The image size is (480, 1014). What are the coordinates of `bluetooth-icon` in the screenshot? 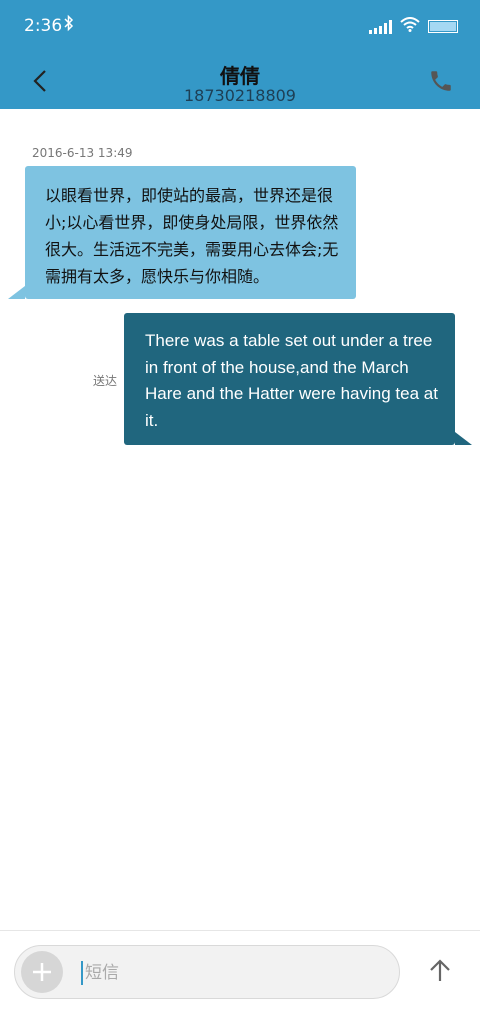 It's located at (69, 25).